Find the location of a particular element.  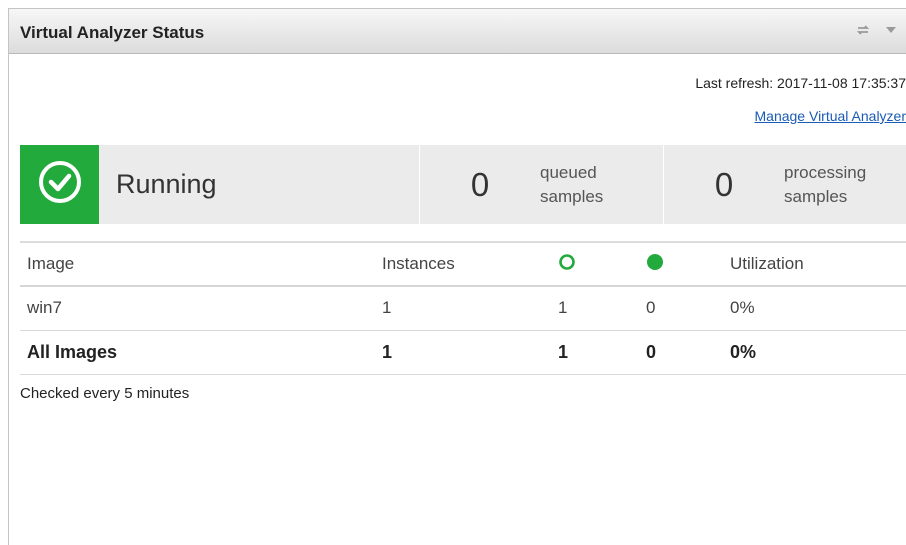

last-refresh-text: Last refresh: 2017-11-08 17:35:37 is located at coordinates (800, 83).